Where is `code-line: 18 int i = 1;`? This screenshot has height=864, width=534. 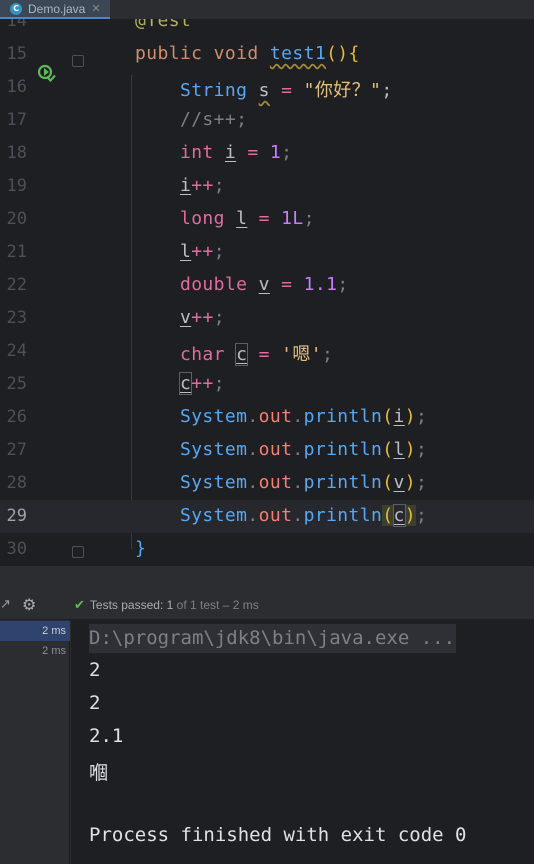
code-line: 18 int i = 1; is located at coordinates (267, 153).